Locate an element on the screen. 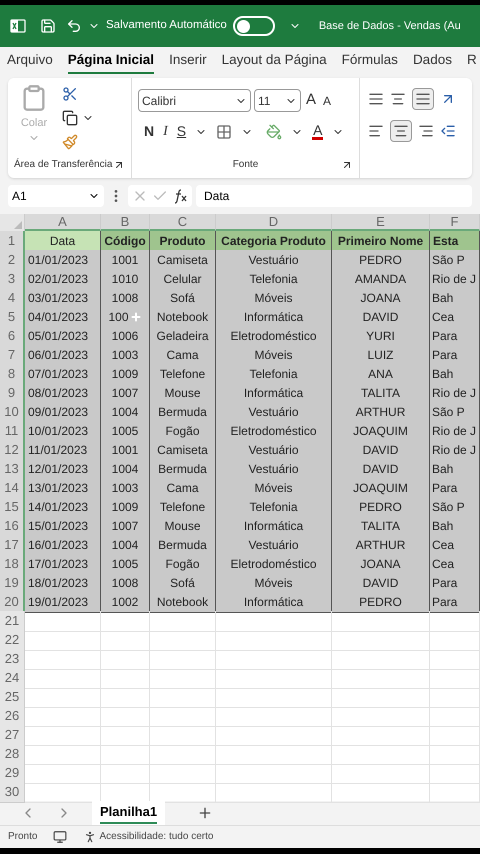  autosave-toggle is located at coordinates (253, 26).